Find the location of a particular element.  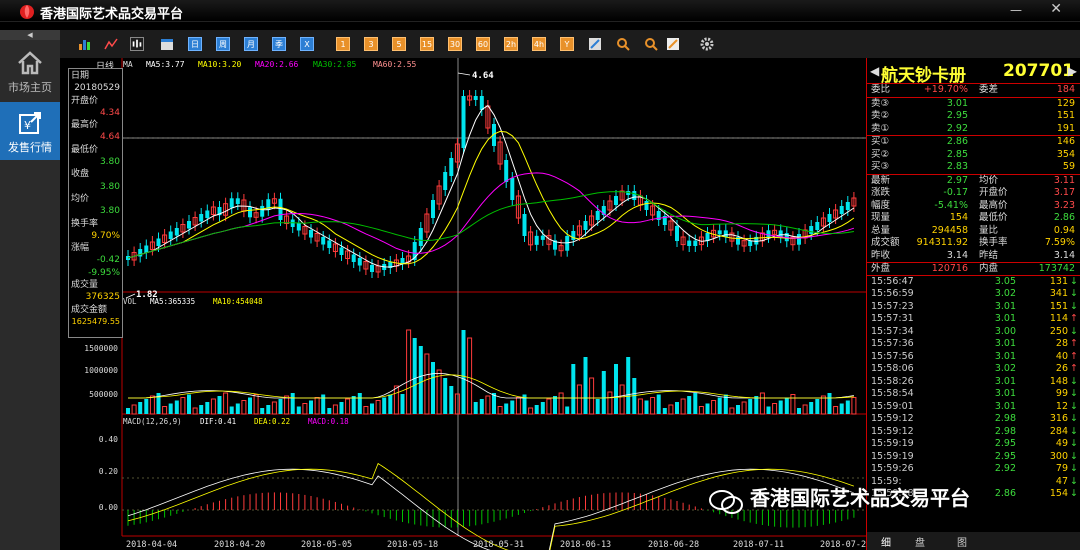

zoom-out-icon is located at coordinates (651, 44).